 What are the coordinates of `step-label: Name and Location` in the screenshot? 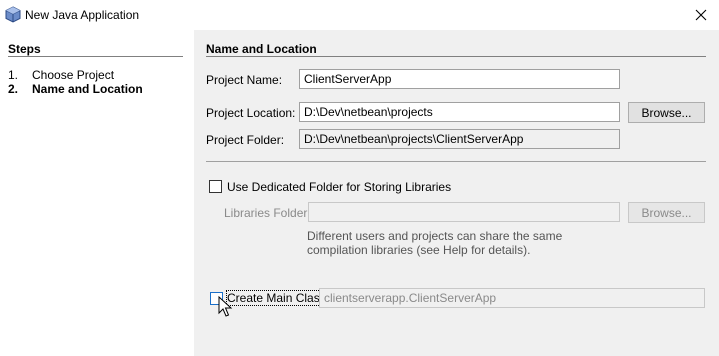 It's located at (87, 89).